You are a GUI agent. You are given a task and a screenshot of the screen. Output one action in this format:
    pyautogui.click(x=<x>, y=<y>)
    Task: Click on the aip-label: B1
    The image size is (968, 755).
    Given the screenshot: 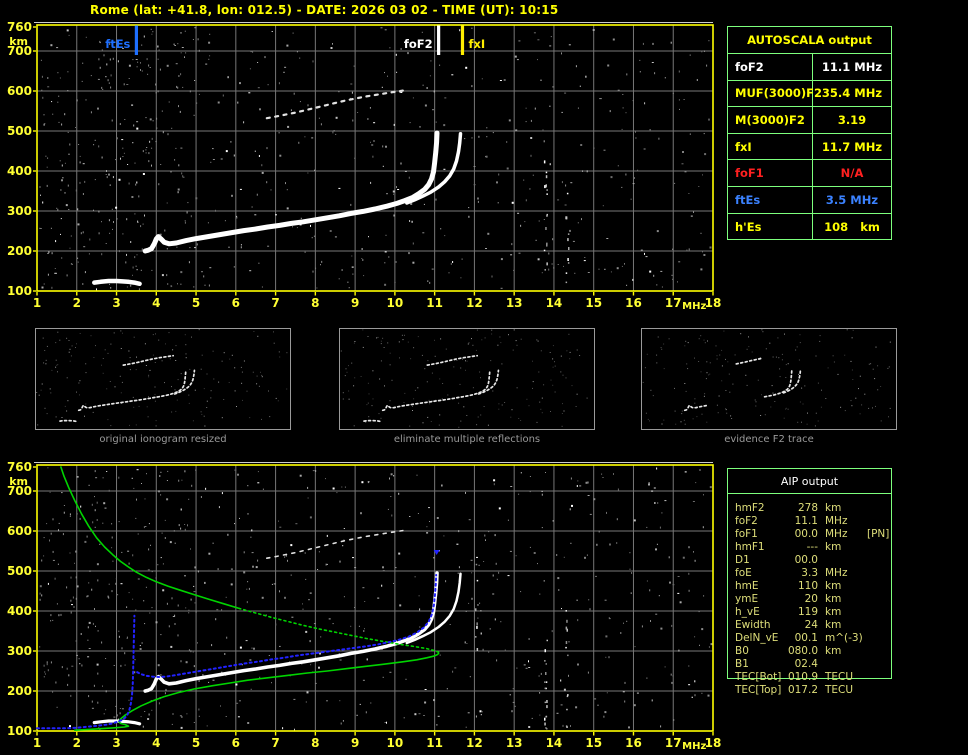 What is the action you would take?
    pyautogui.click(x=742, y=664)
    